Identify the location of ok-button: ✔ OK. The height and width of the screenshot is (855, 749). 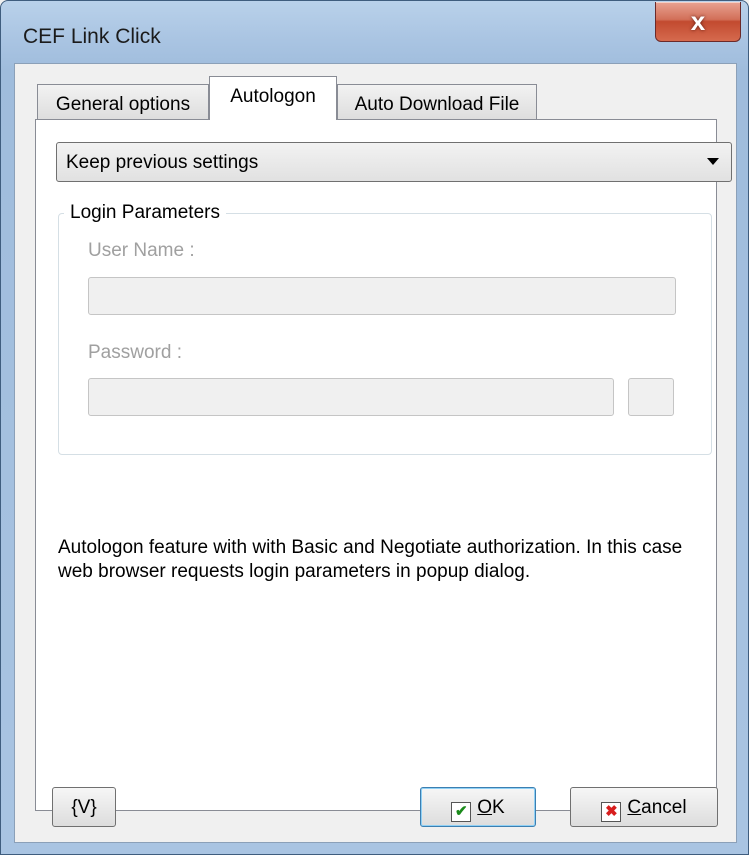
(478, 807).